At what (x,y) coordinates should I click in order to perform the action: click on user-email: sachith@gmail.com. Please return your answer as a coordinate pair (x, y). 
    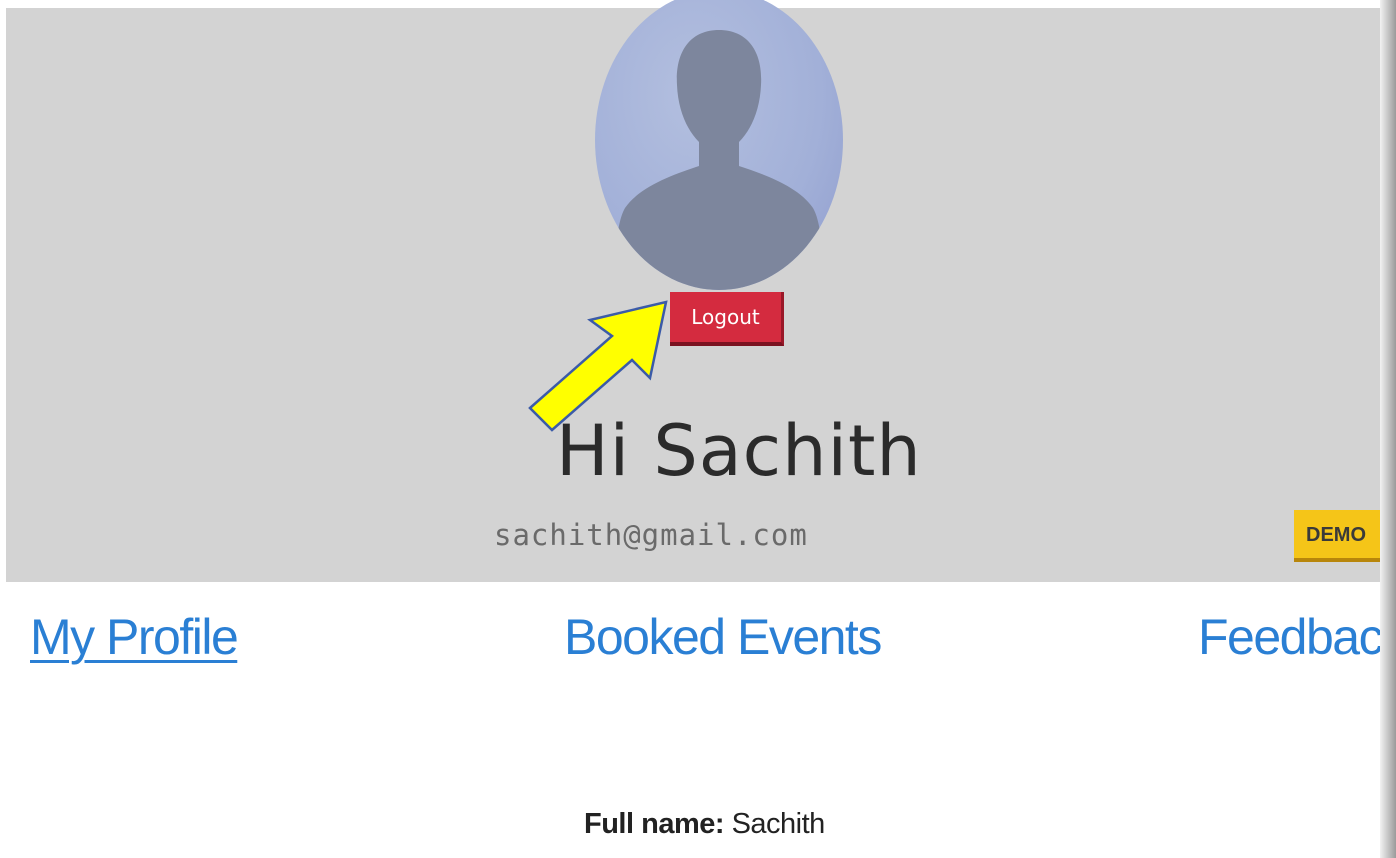
    Looking at the image, I should click on (651, 535).